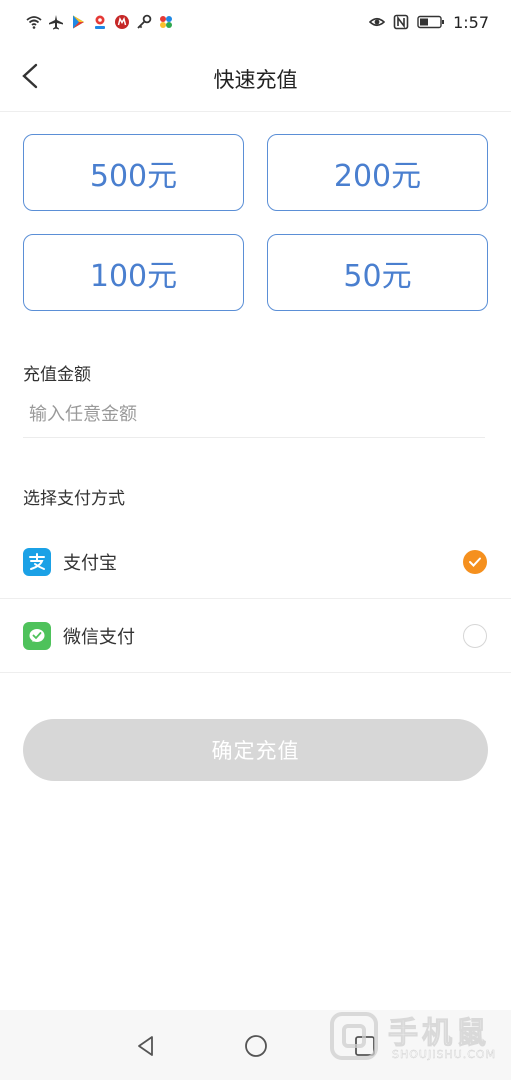 This screenshot has height=1080, width=511. I want to click on system-back-button, so click(146, 1046).